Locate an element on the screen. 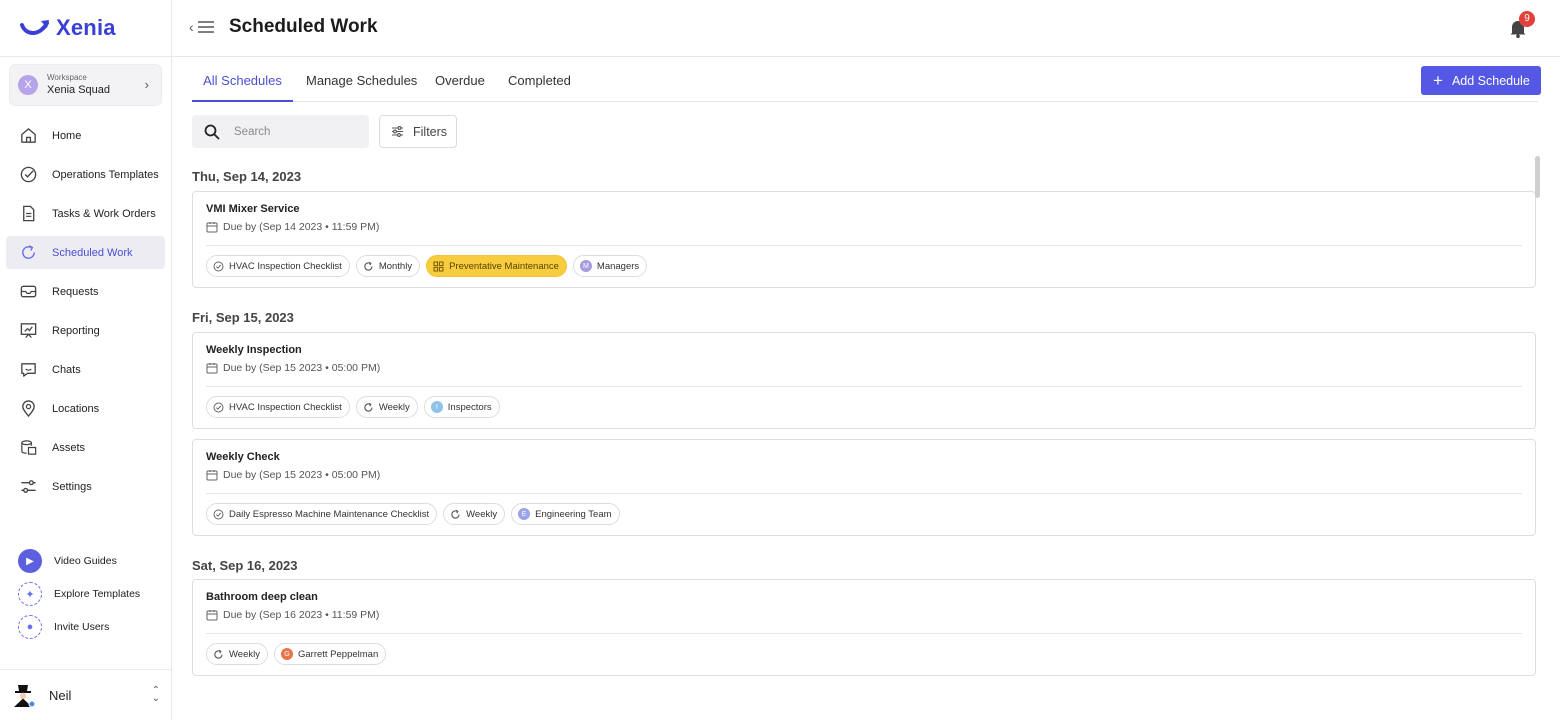 The height and width of the screenshot is (720, 1560). workspace-text: Workspace Xenia Squad is located at coordinates (78, 85).